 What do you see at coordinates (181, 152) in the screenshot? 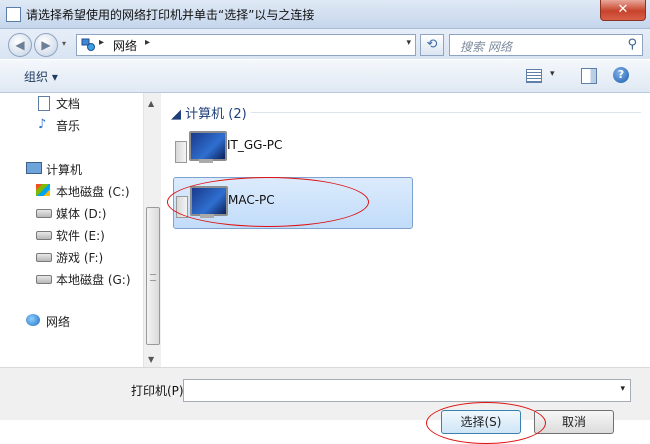
I see `computer-tower-icon` at bounding box center [181, 152].